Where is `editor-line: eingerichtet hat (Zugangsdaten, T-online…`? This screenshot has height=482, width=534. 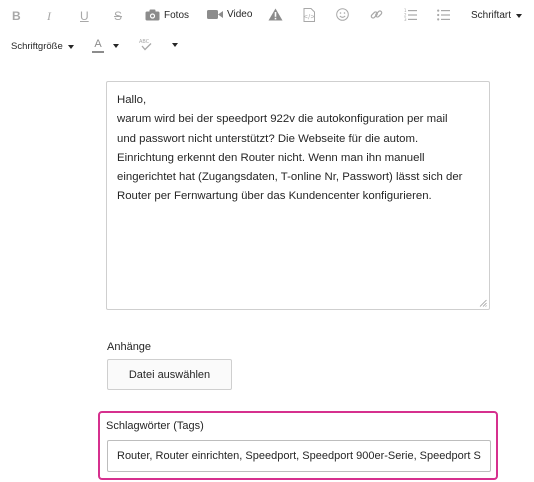
editor-line: eingerichtet hat (Zugangsdaten, T-online… is located at coordinates (290, 177).